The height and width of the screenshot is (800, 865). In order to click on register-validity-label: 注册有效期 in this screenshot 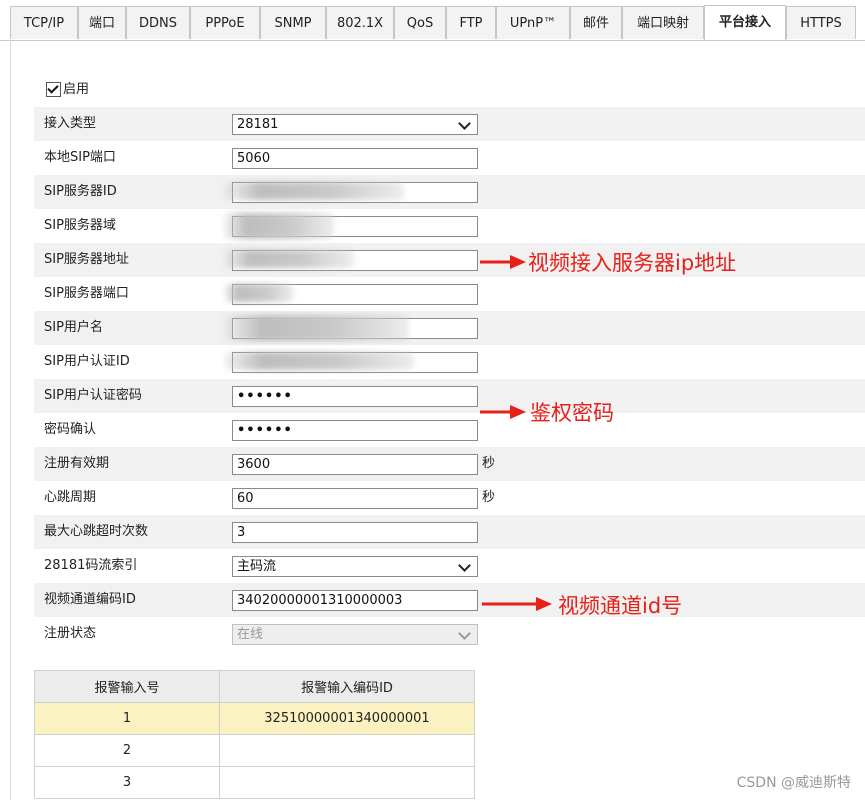, I will do `click(77, 463)`.